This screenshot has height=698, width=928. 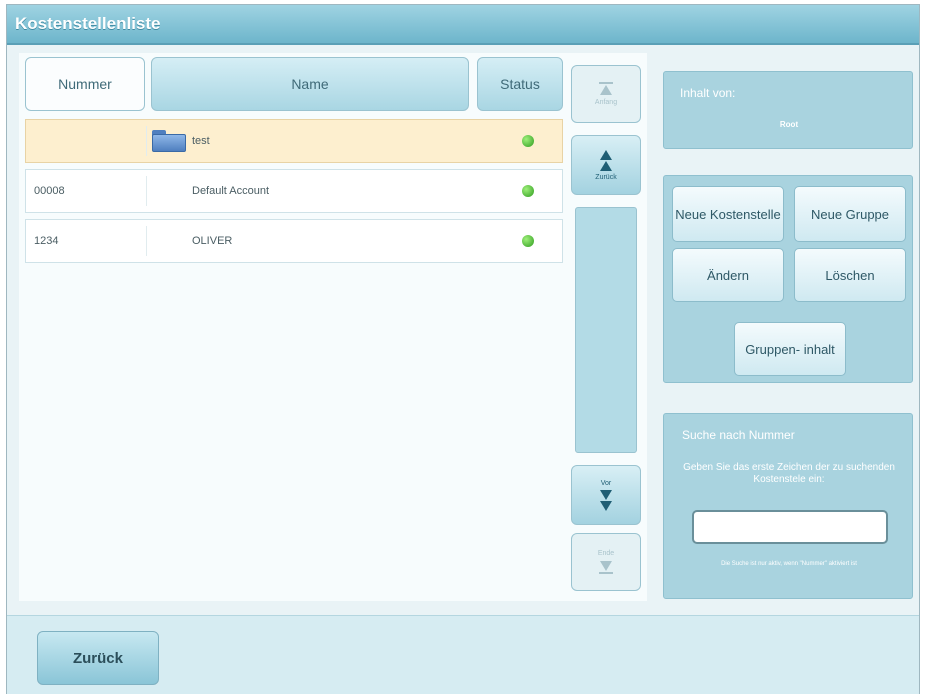 I want to click on content-of-heading: Inhalt von:, so click(x=708, y=93).